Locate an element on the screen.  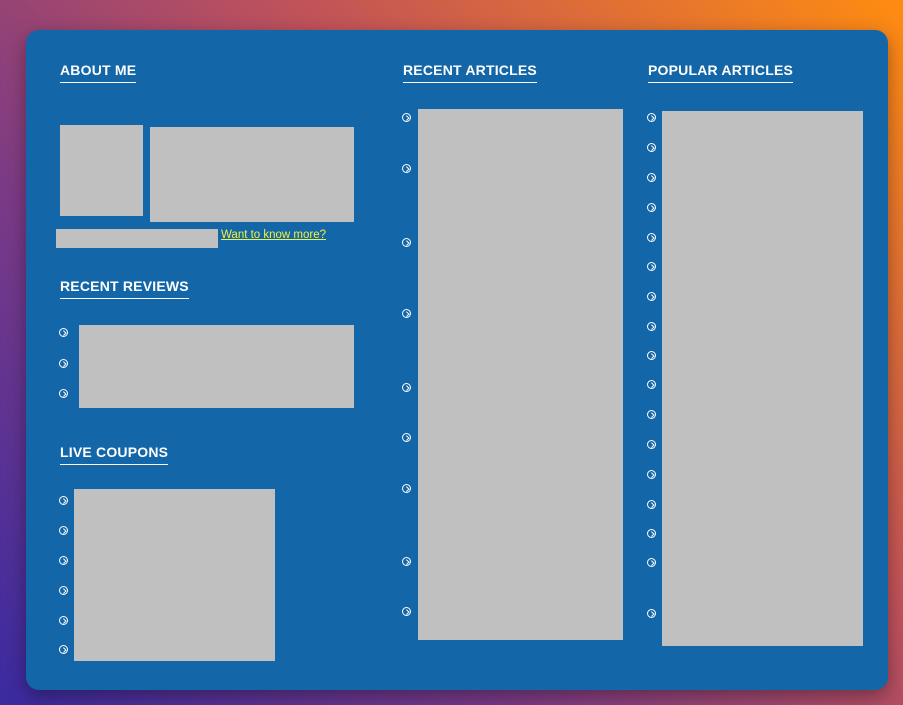
live-coupons-list-redacted is located at coordinates (174, 575).